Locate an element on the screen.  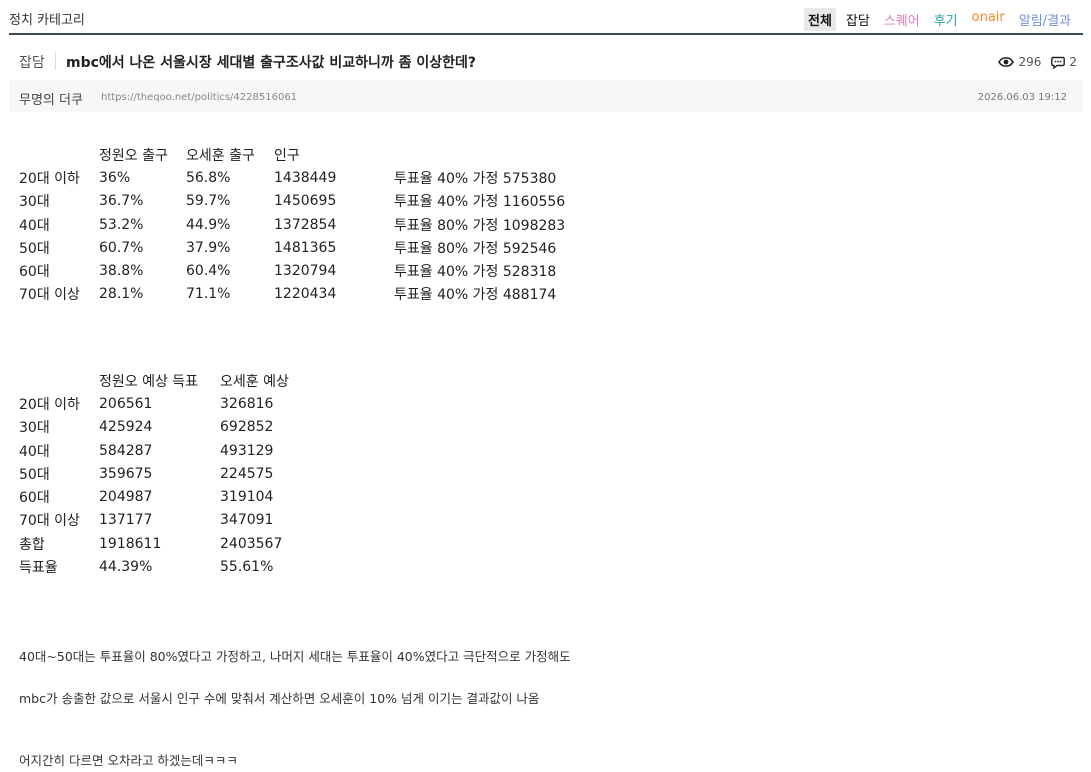
view-count: 296 is located at coordinates (1030, 62).